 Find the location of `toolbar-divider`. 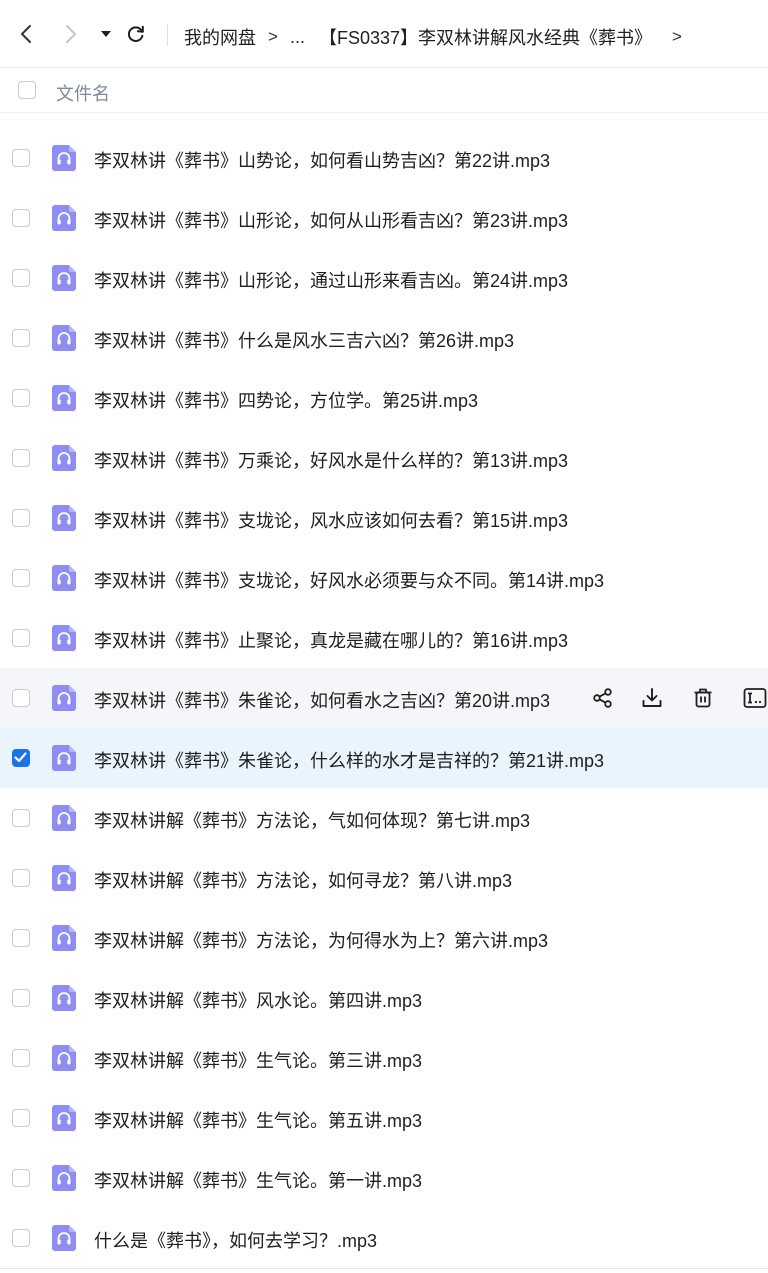

toolbar-divider is located at coordinates (167, 35).